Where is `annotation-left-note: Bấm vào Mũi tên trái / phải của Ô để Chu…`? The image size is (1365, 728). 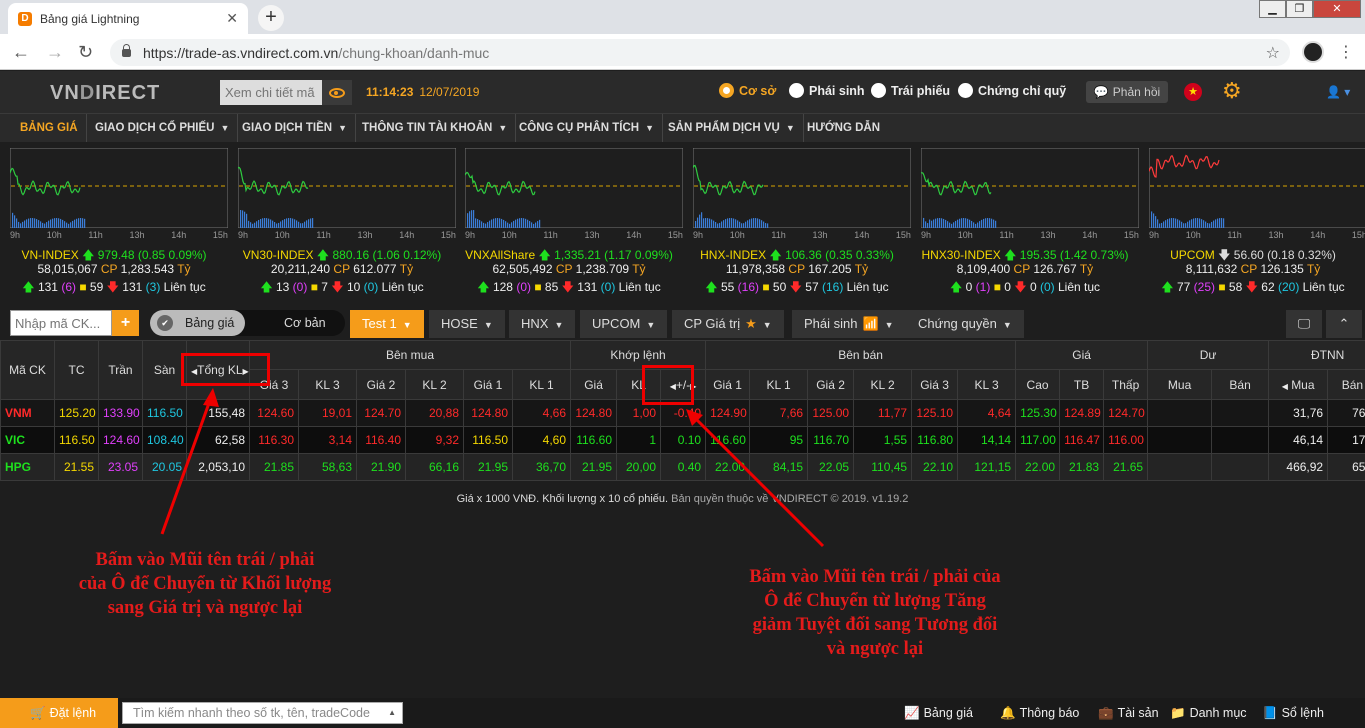 annotation-left-note: Bấm vào Mũi tên trái / phải của Ô để Chu… is located at coordinates (205, 584).